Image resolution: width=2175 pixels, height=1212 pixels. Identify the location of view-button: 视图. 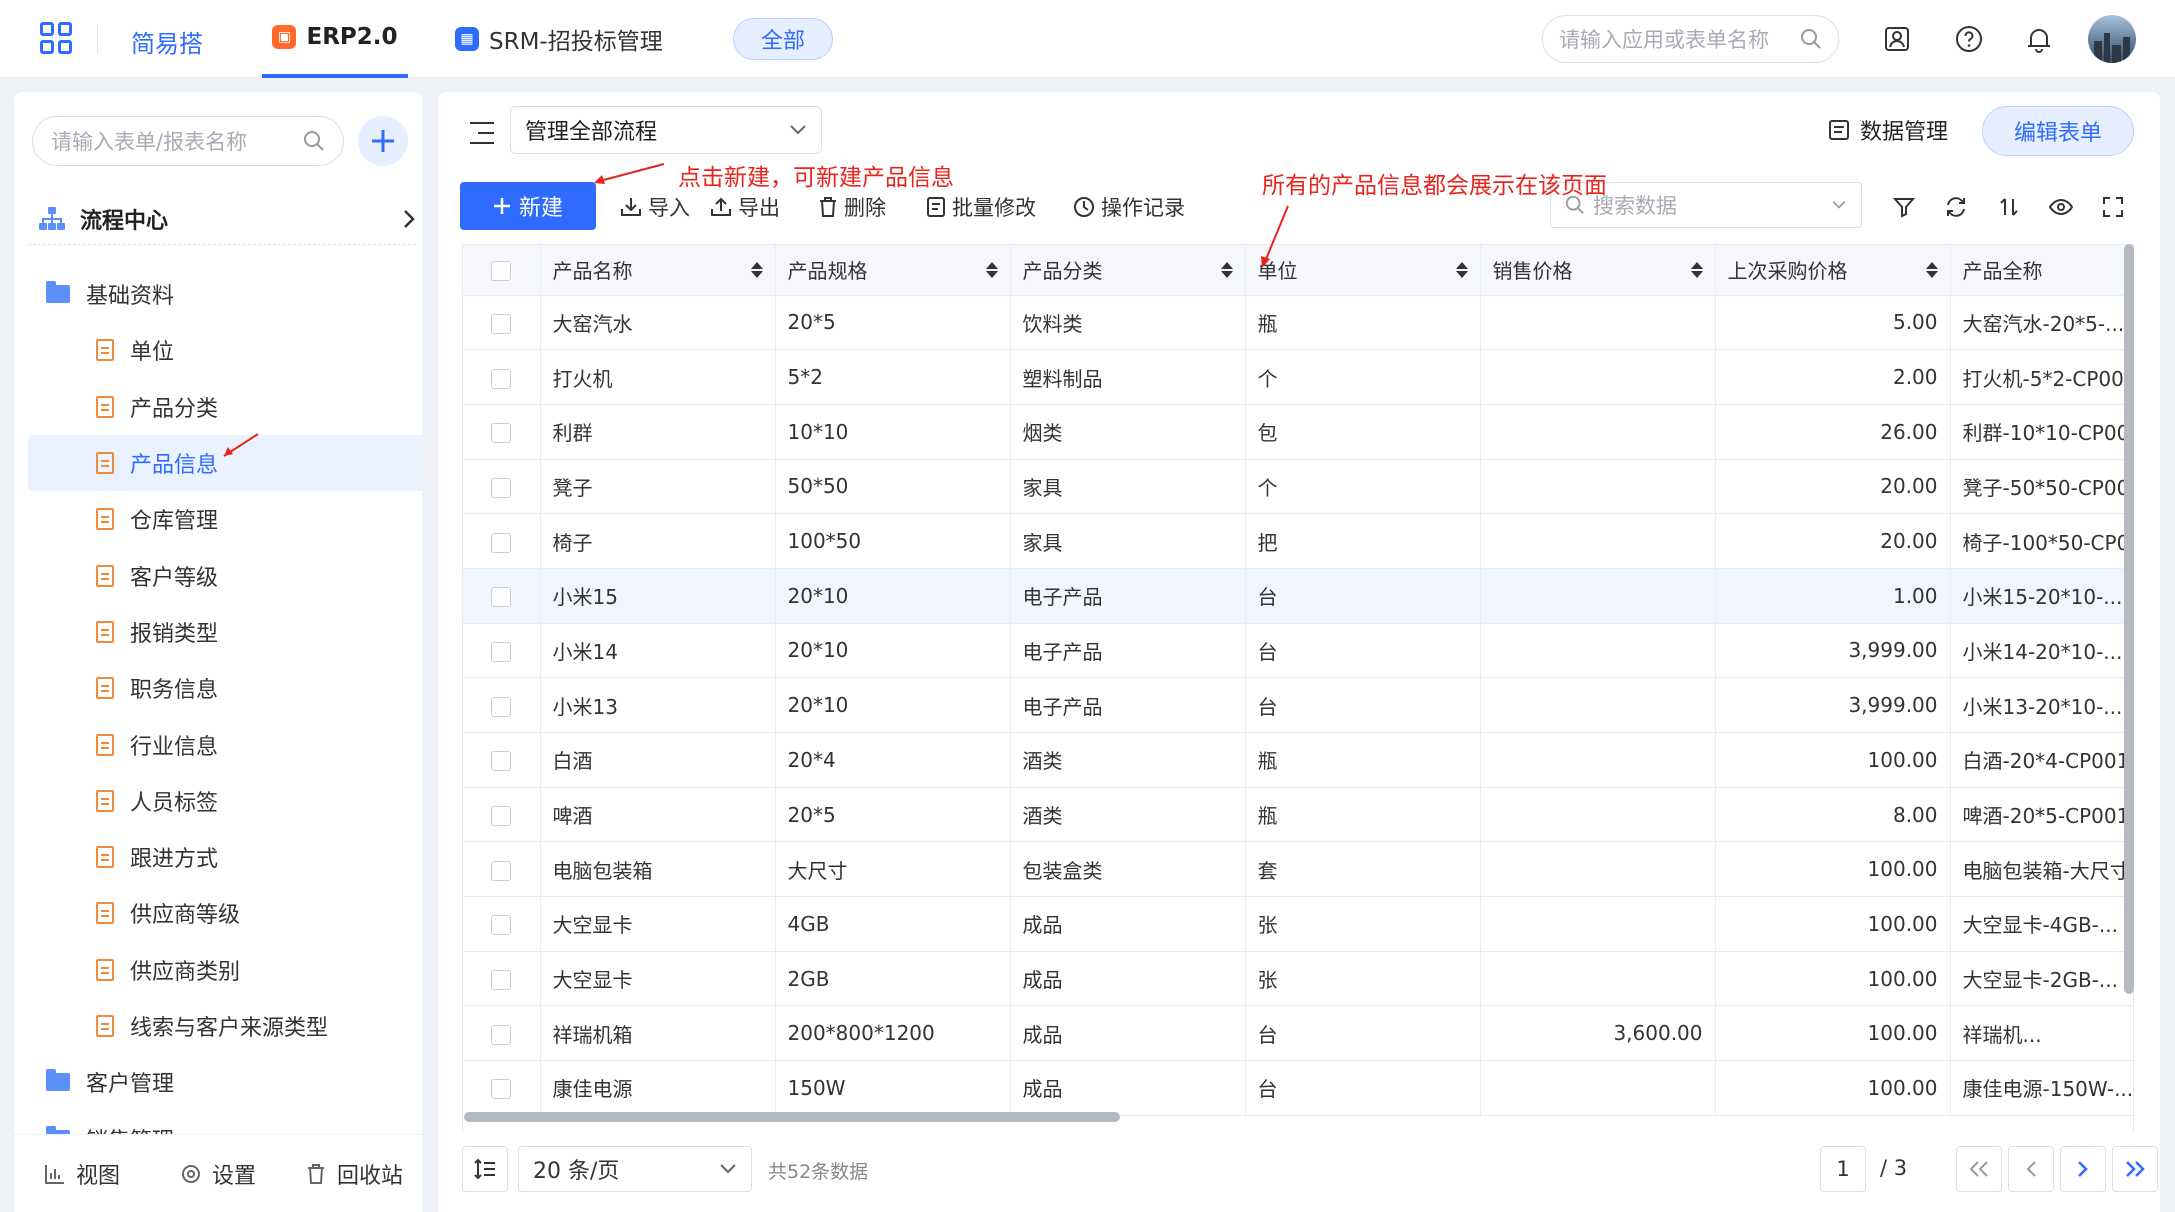
(82, 1174).